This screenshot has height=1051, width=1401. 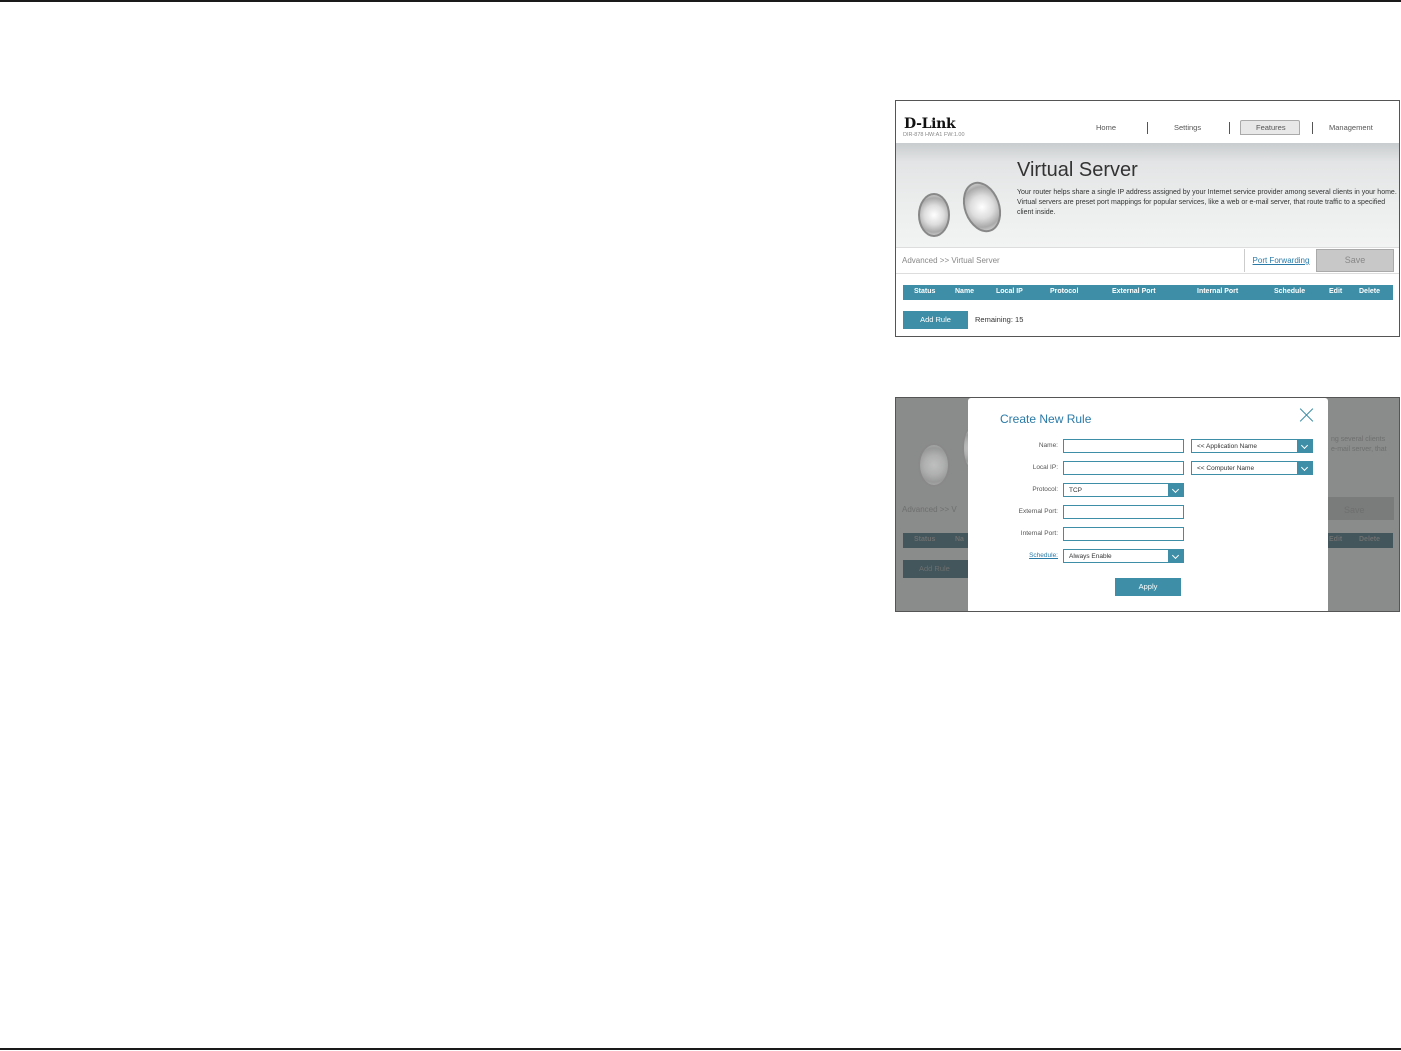 What do you see at coordinates (1351, 127) in the screenshot?
I see `nav-management: Management` at bounding box center [1351, 127].